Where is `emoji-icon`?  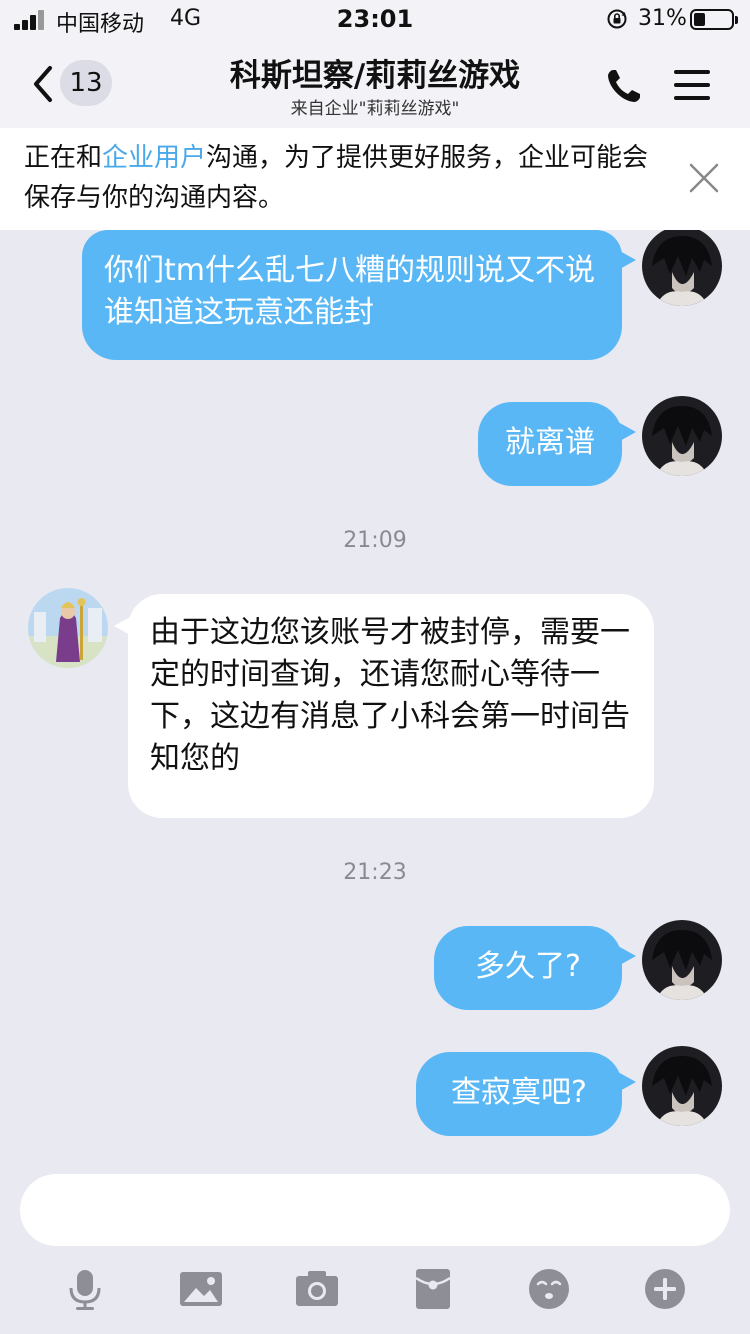
emoji-icon is located at coordinates (549, 1289).